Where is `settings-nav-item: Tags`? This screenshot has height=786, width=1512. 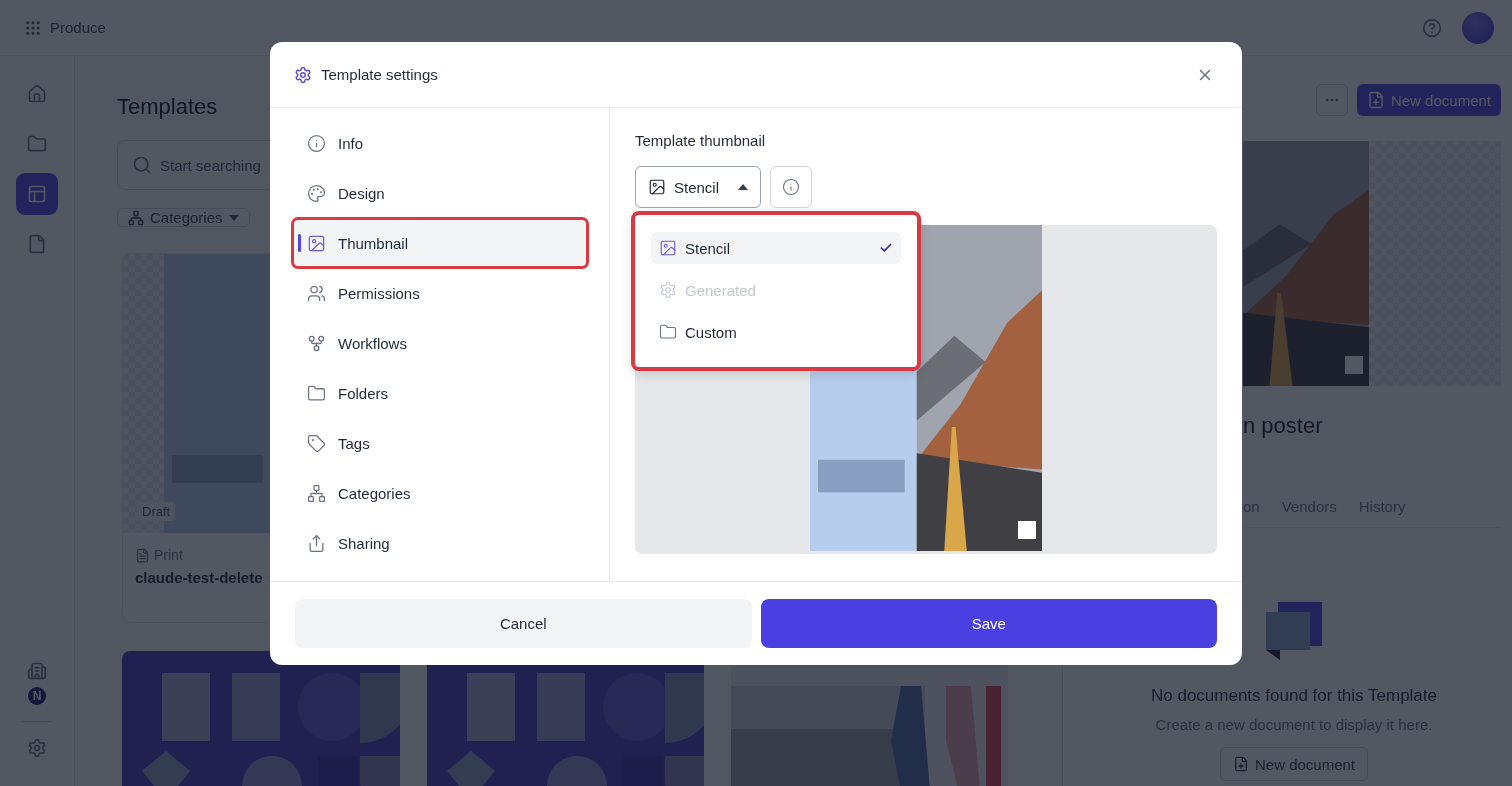
settings-nav-item: Tags is located at coordinates (440, 443).